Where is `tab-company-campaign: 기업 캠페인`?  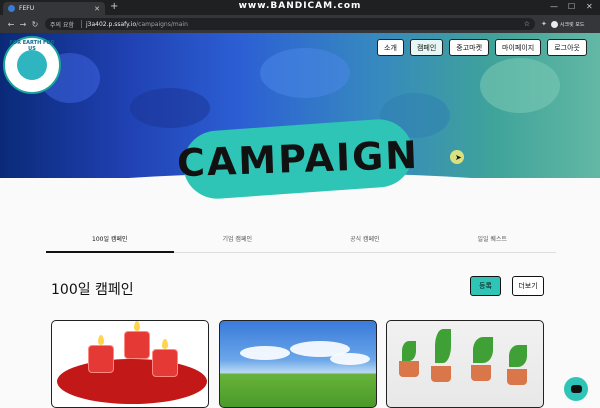 tab-company-campaign: 기업 캠페인 is located at coordinates (238, 243).